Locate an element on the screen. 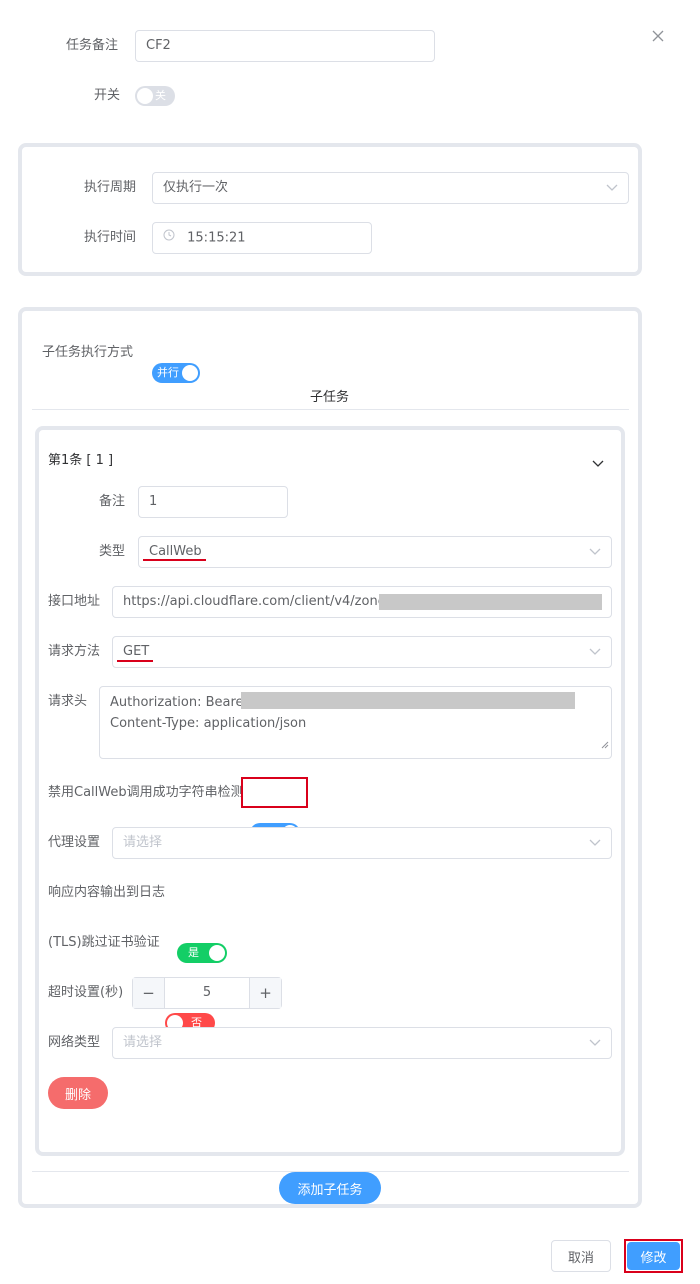  headers-line-2: Content-Type: application/json is located at coordinates (208, 723).